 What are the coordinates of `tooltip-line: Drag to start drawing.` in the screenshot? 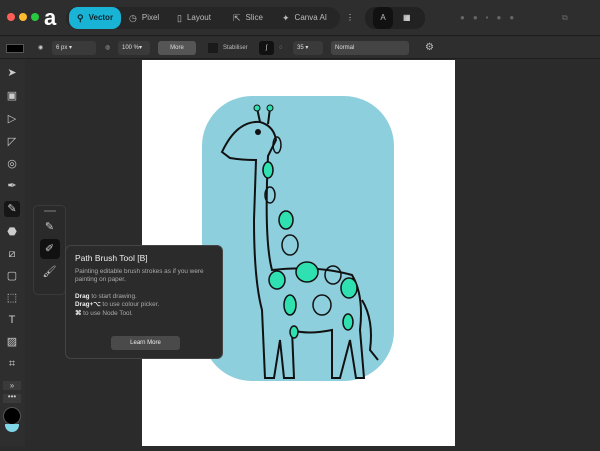 It's located at (106, 296).